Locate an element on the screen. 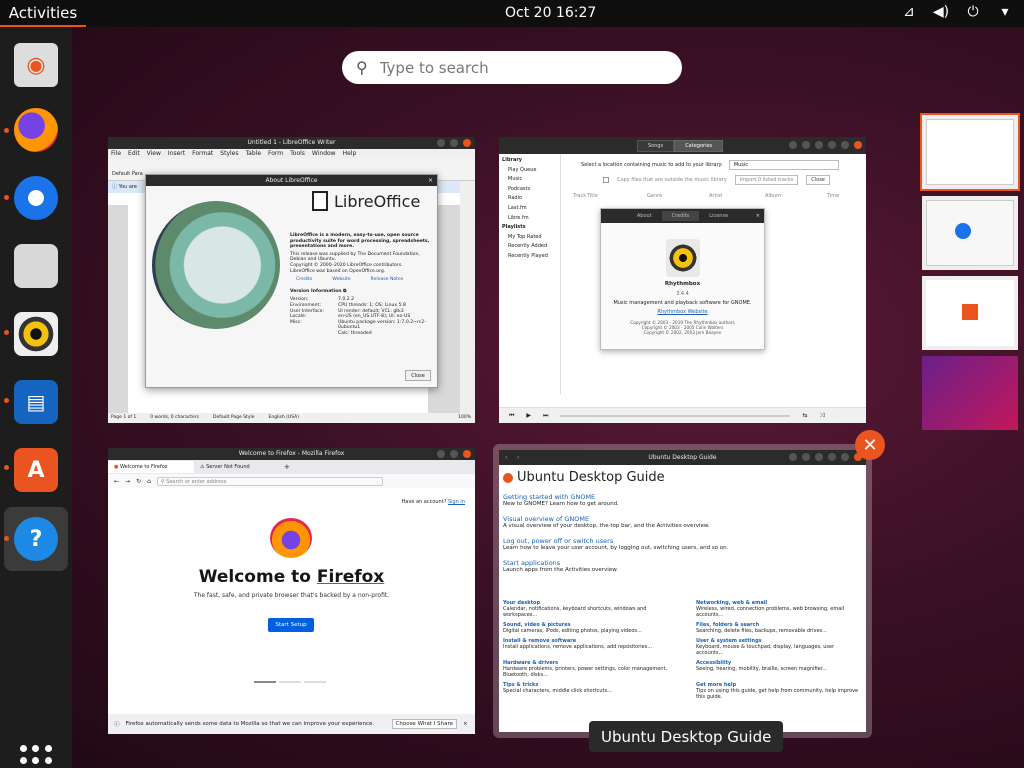  back-icon: ← is located at coordinates (116, 481).